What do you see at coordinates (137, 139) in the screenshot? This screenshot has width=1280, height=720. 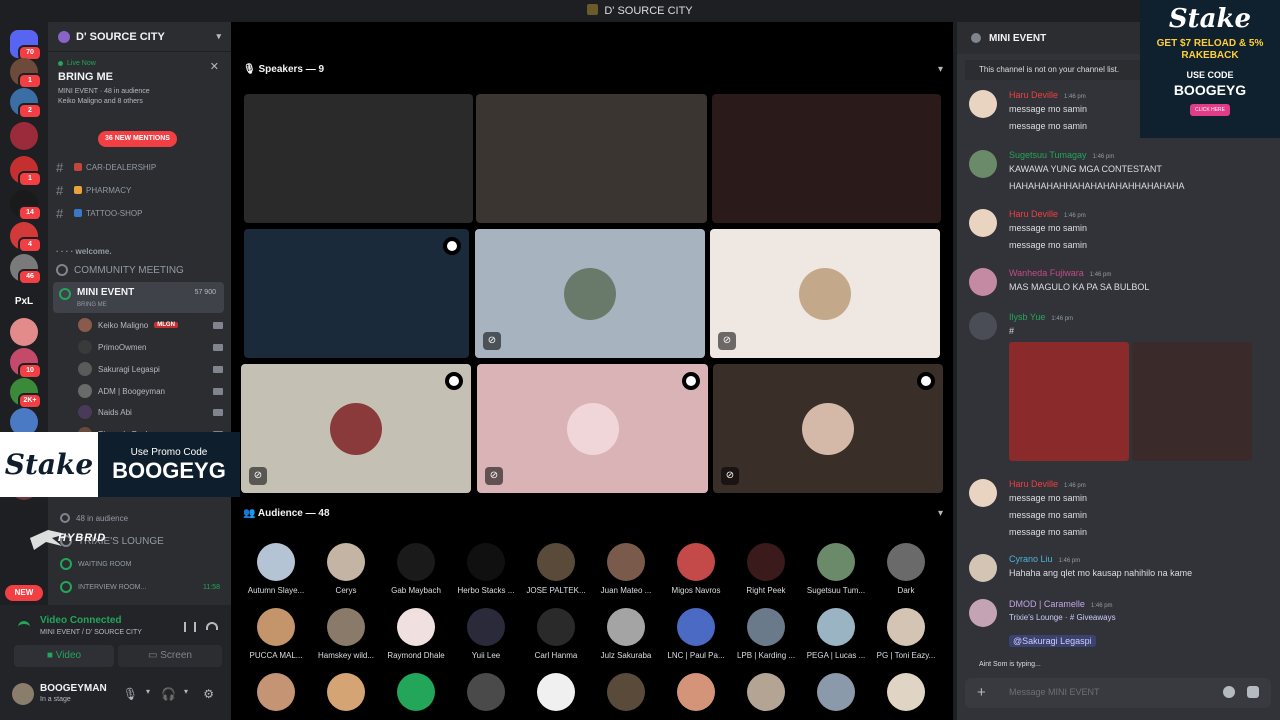 I see `new-mentions-pill: 36 NEW MENTIONS` at bounding box center [137, 139].